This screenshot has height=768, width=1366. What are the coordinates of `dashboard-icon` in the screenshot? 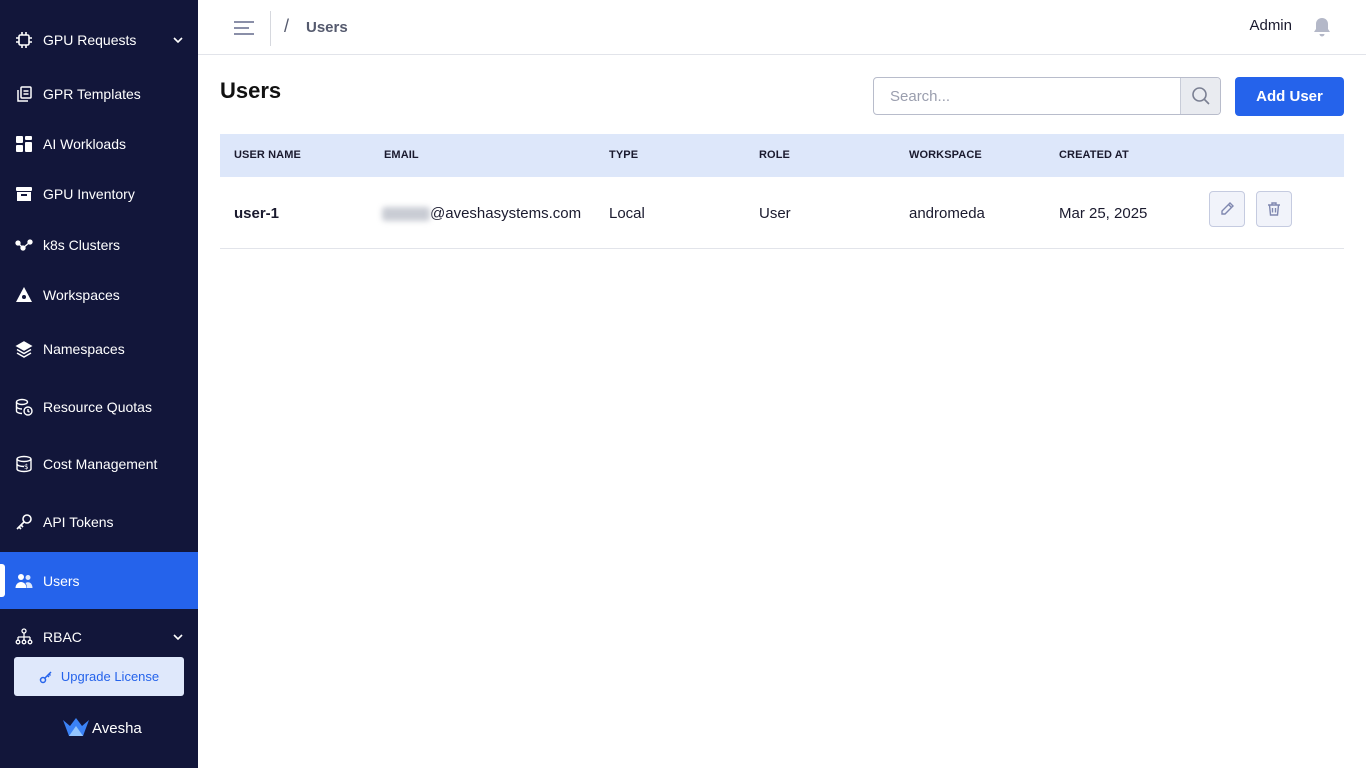 It's located at (24, 144).